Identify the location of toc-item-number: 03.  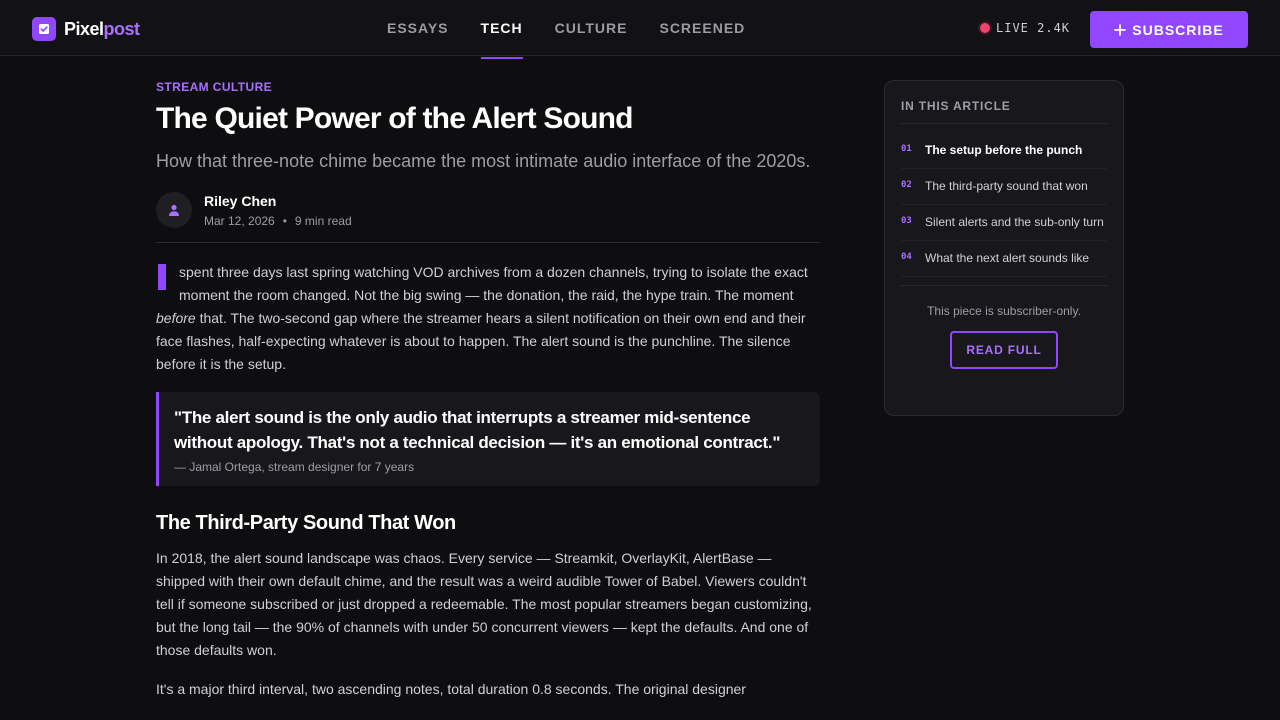
(906, 221).